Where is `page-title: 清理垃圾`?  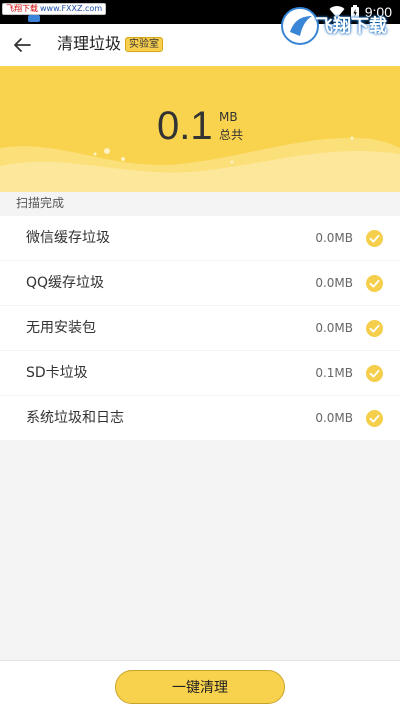
page-title: 清理垃圾 is located at coordinates (89, 43).